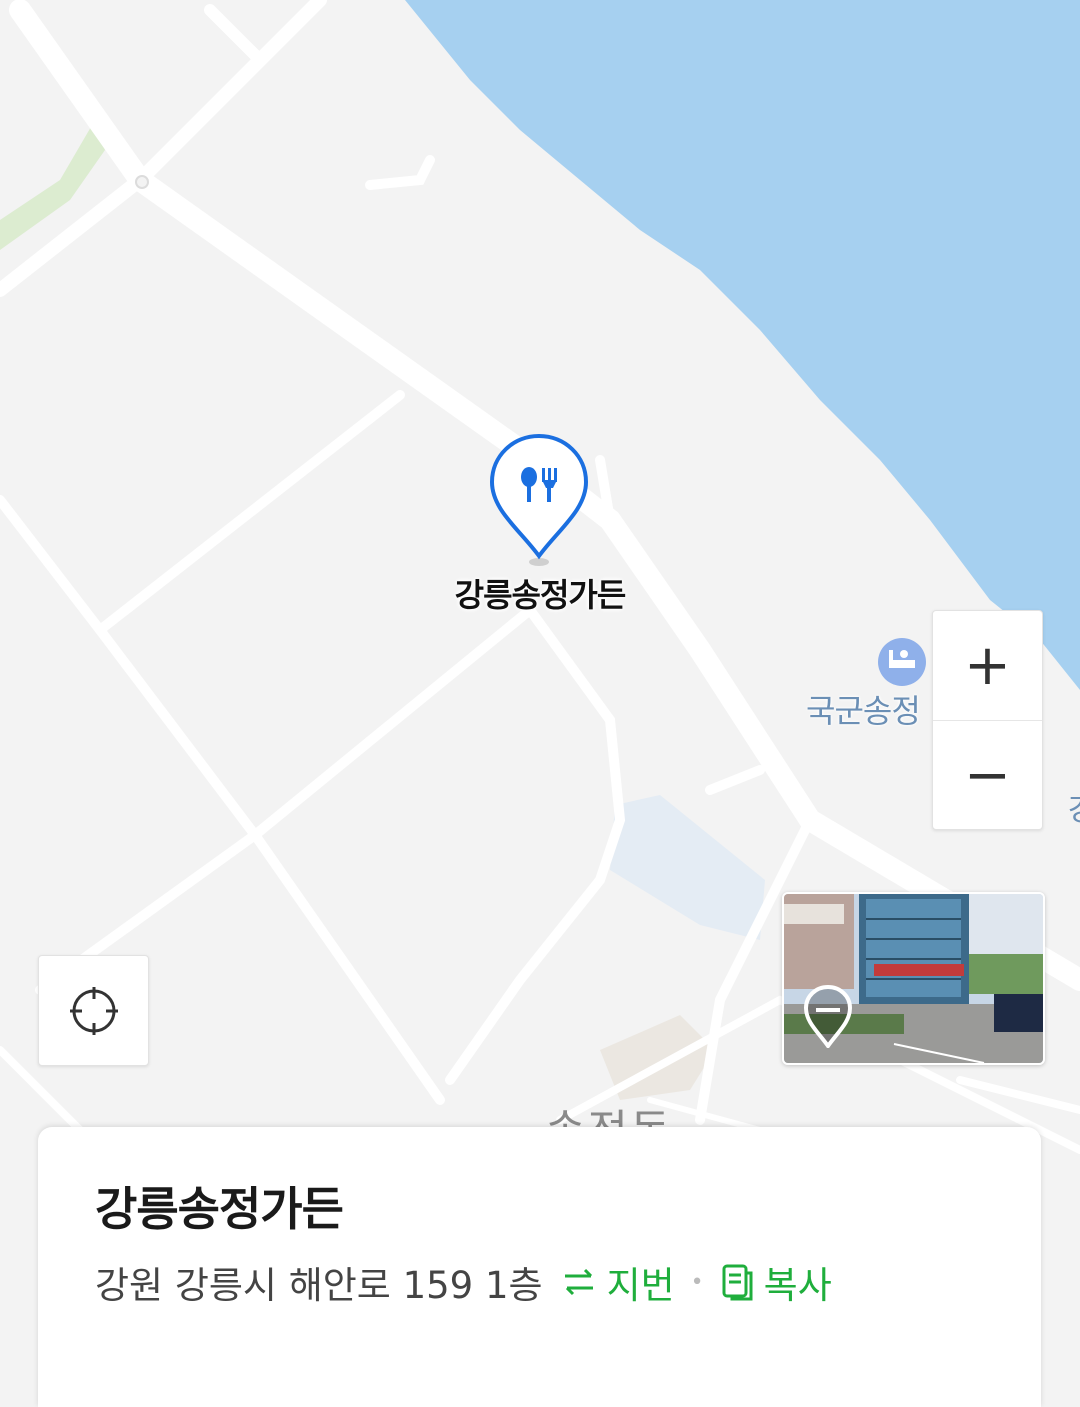 The height and width of the screenshot is (1407, 1080). I want to click on copy-label: 복사, so click(797, 1285).